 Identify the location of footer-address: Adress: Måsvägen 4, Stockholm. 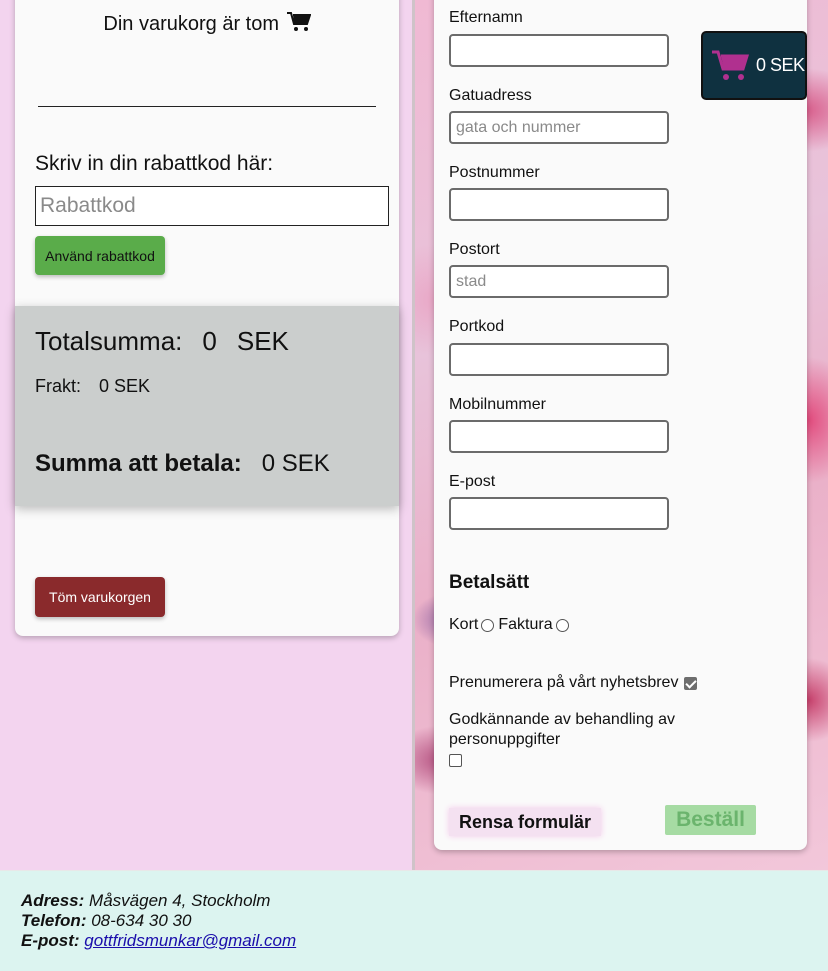
(145, 901).